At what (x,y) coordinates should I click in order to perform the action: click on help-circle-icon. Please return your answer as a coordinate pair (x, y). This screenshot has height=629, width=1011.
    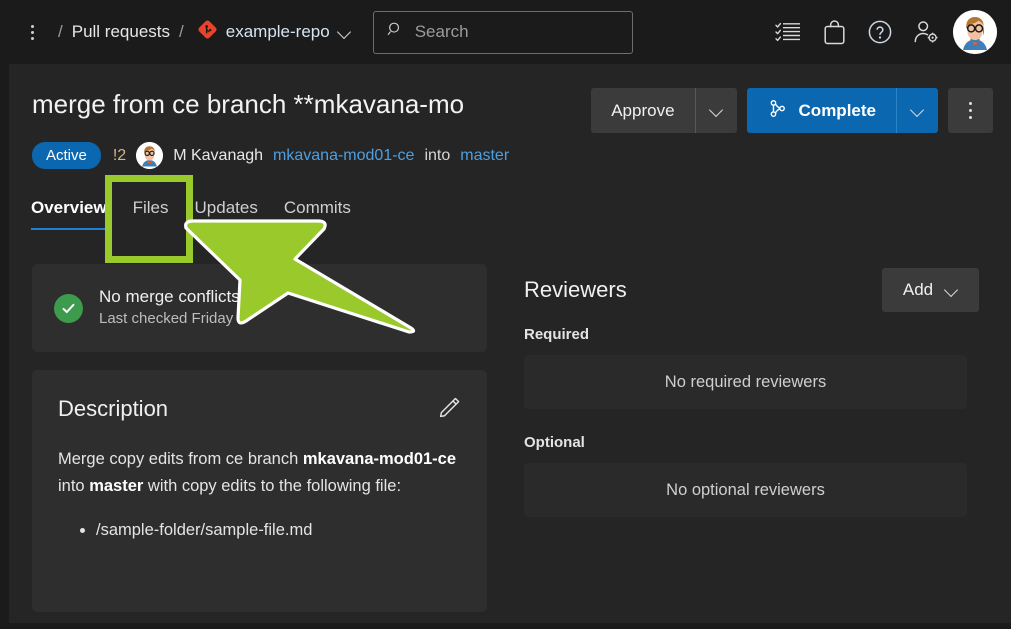
    Looking at the image, I should click on (880, 32).